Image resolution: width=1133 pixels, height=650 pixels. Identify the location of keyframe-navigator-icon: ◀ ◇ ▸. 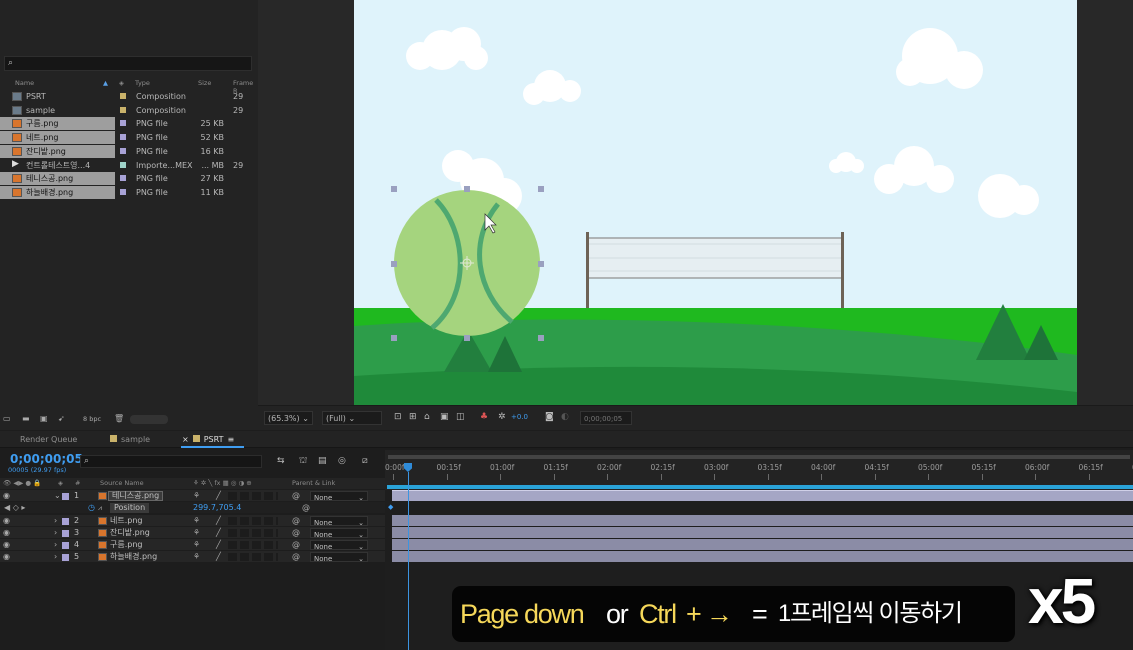
(14, 508).